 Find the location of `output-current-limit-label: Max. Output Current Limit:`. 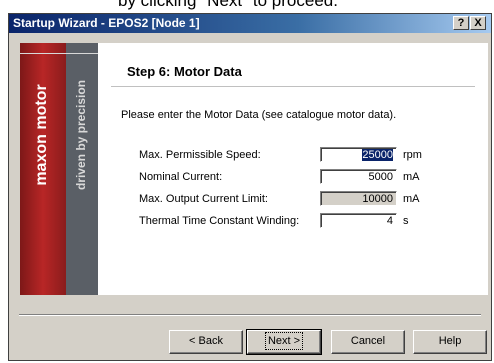

output-current-limit-label: Max. Output Current Limit: is located at coordinates (203, 199).